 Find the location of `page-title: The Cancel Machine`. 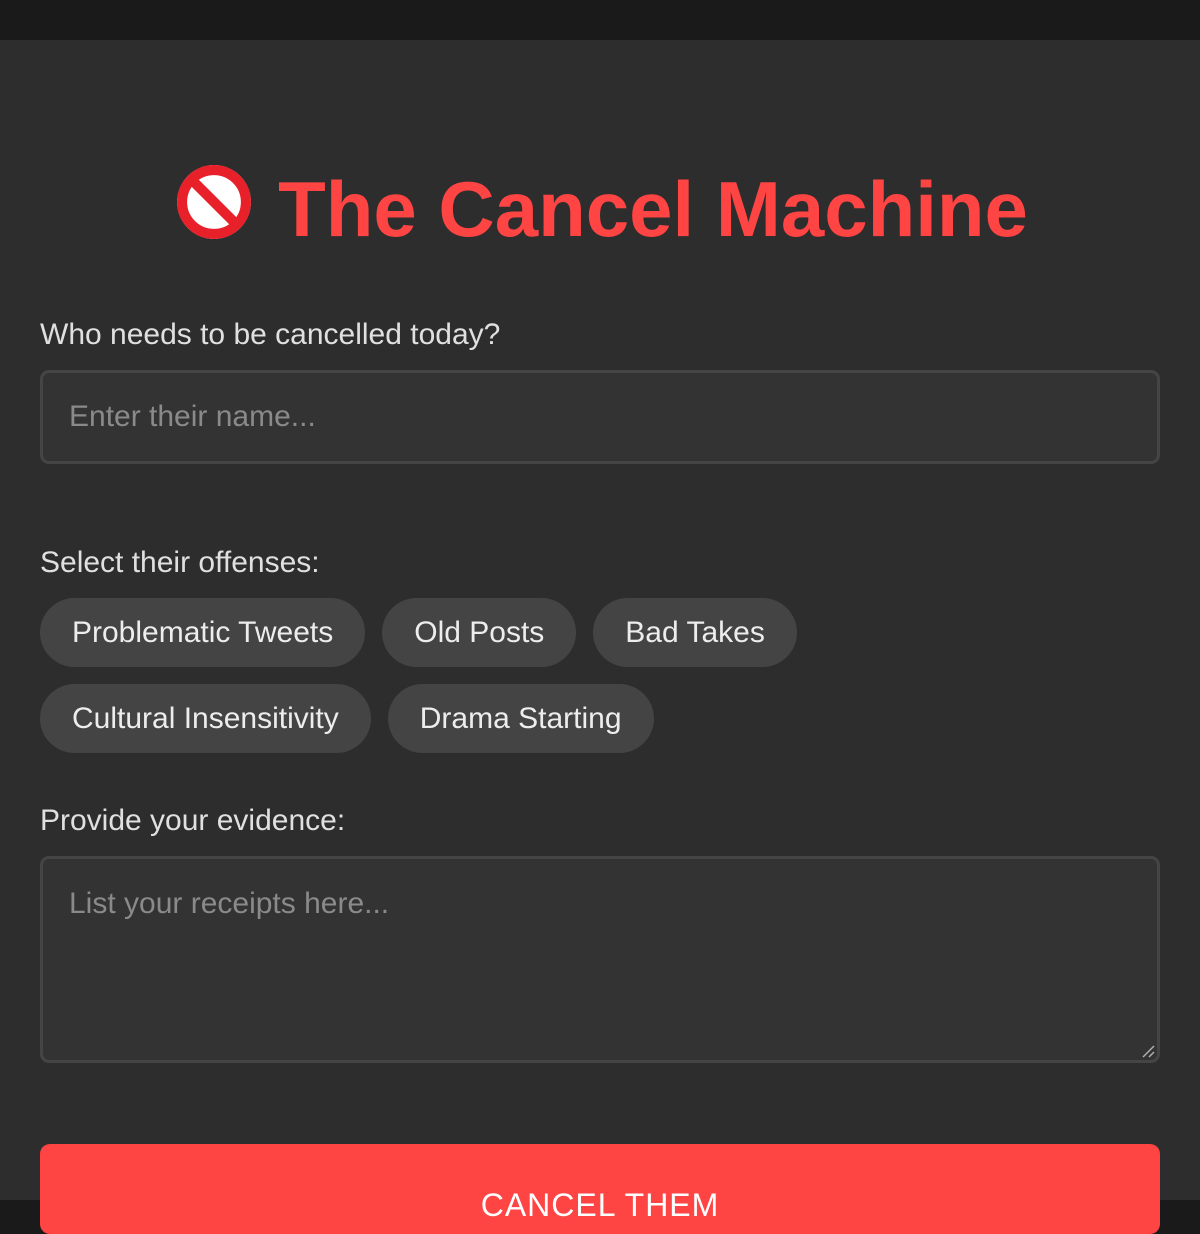

page-title: The Cancel Machine is located at coordinates (600, 207).